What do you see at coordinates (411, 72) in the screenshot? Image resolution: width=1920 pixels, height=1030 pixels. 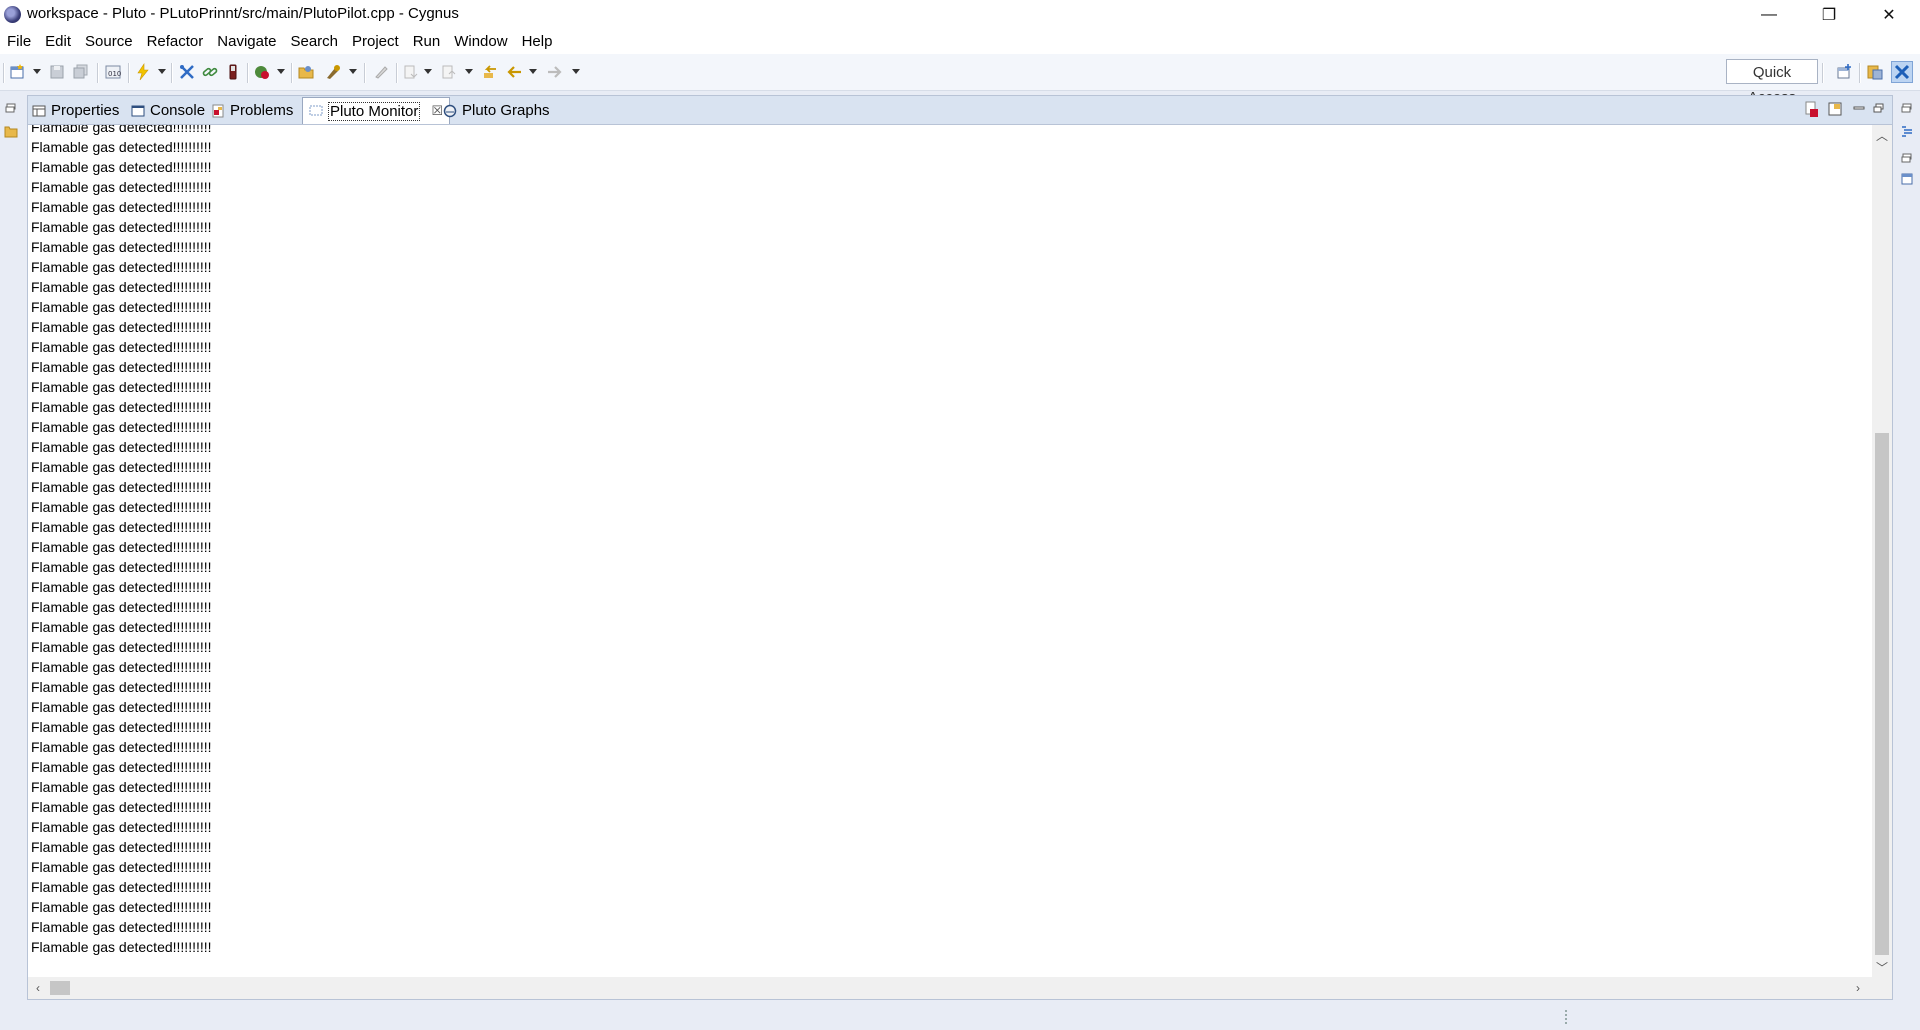 I see `next-annotation-icon` at bounding box center [411, 72].